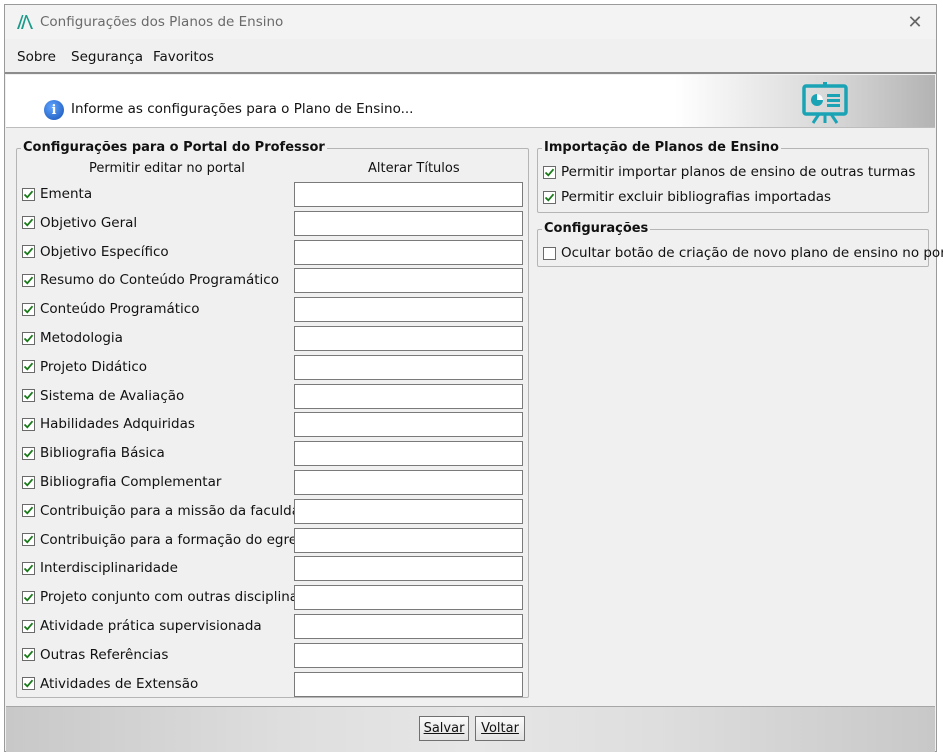  I want to click on portal-item-0-row: Ementa, so click(57, 194).